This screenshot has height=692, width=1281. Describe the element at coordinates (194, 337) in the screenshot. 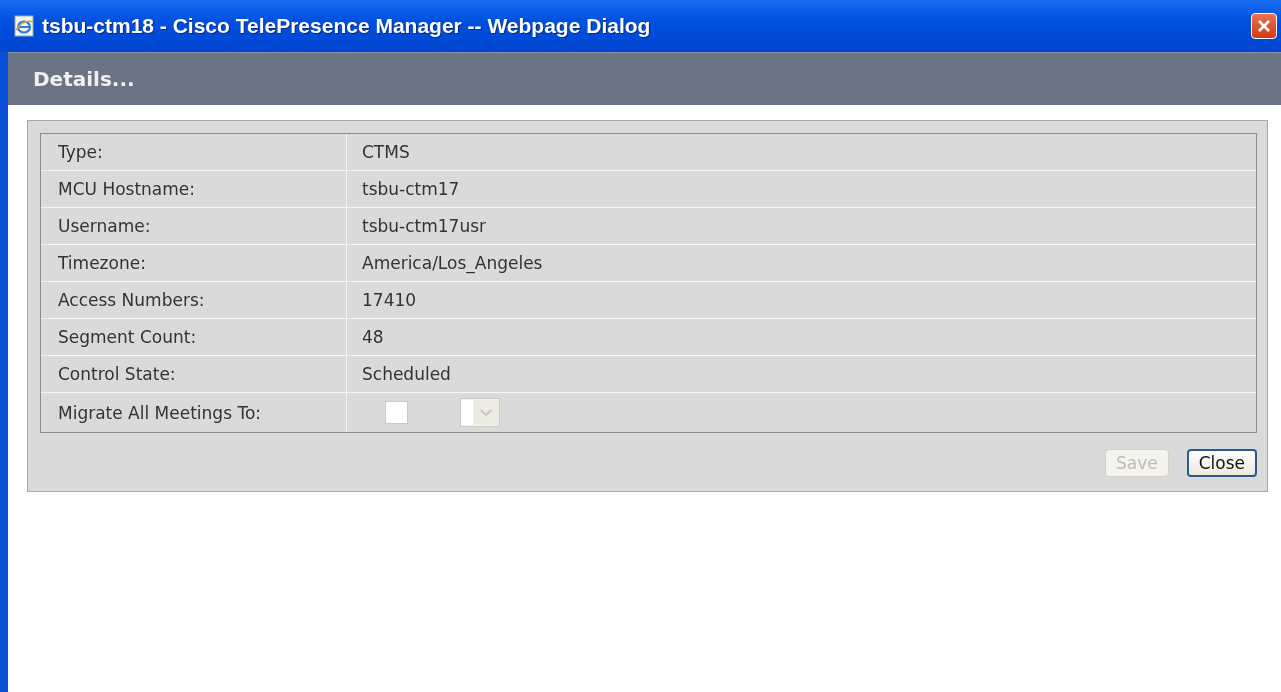

I see `field-label: Segment Count:` at that location.